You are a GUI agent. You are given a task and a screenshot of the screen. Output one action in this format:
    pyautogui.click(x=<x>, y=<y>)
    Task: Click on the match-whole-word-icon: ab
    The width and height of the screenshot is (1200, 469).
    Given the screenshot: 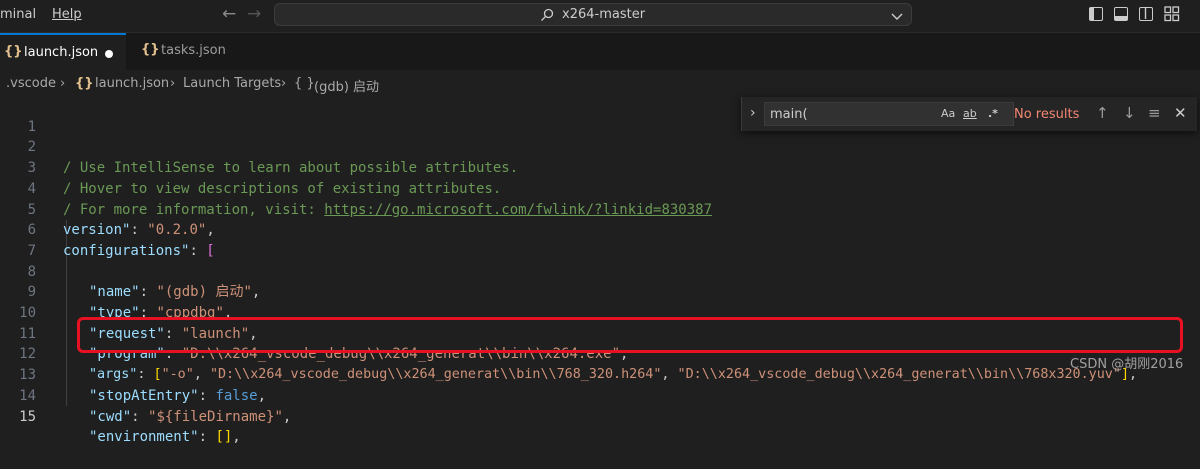 What is the action you would take?
    pyautogui.click(x=970, y=113)
    